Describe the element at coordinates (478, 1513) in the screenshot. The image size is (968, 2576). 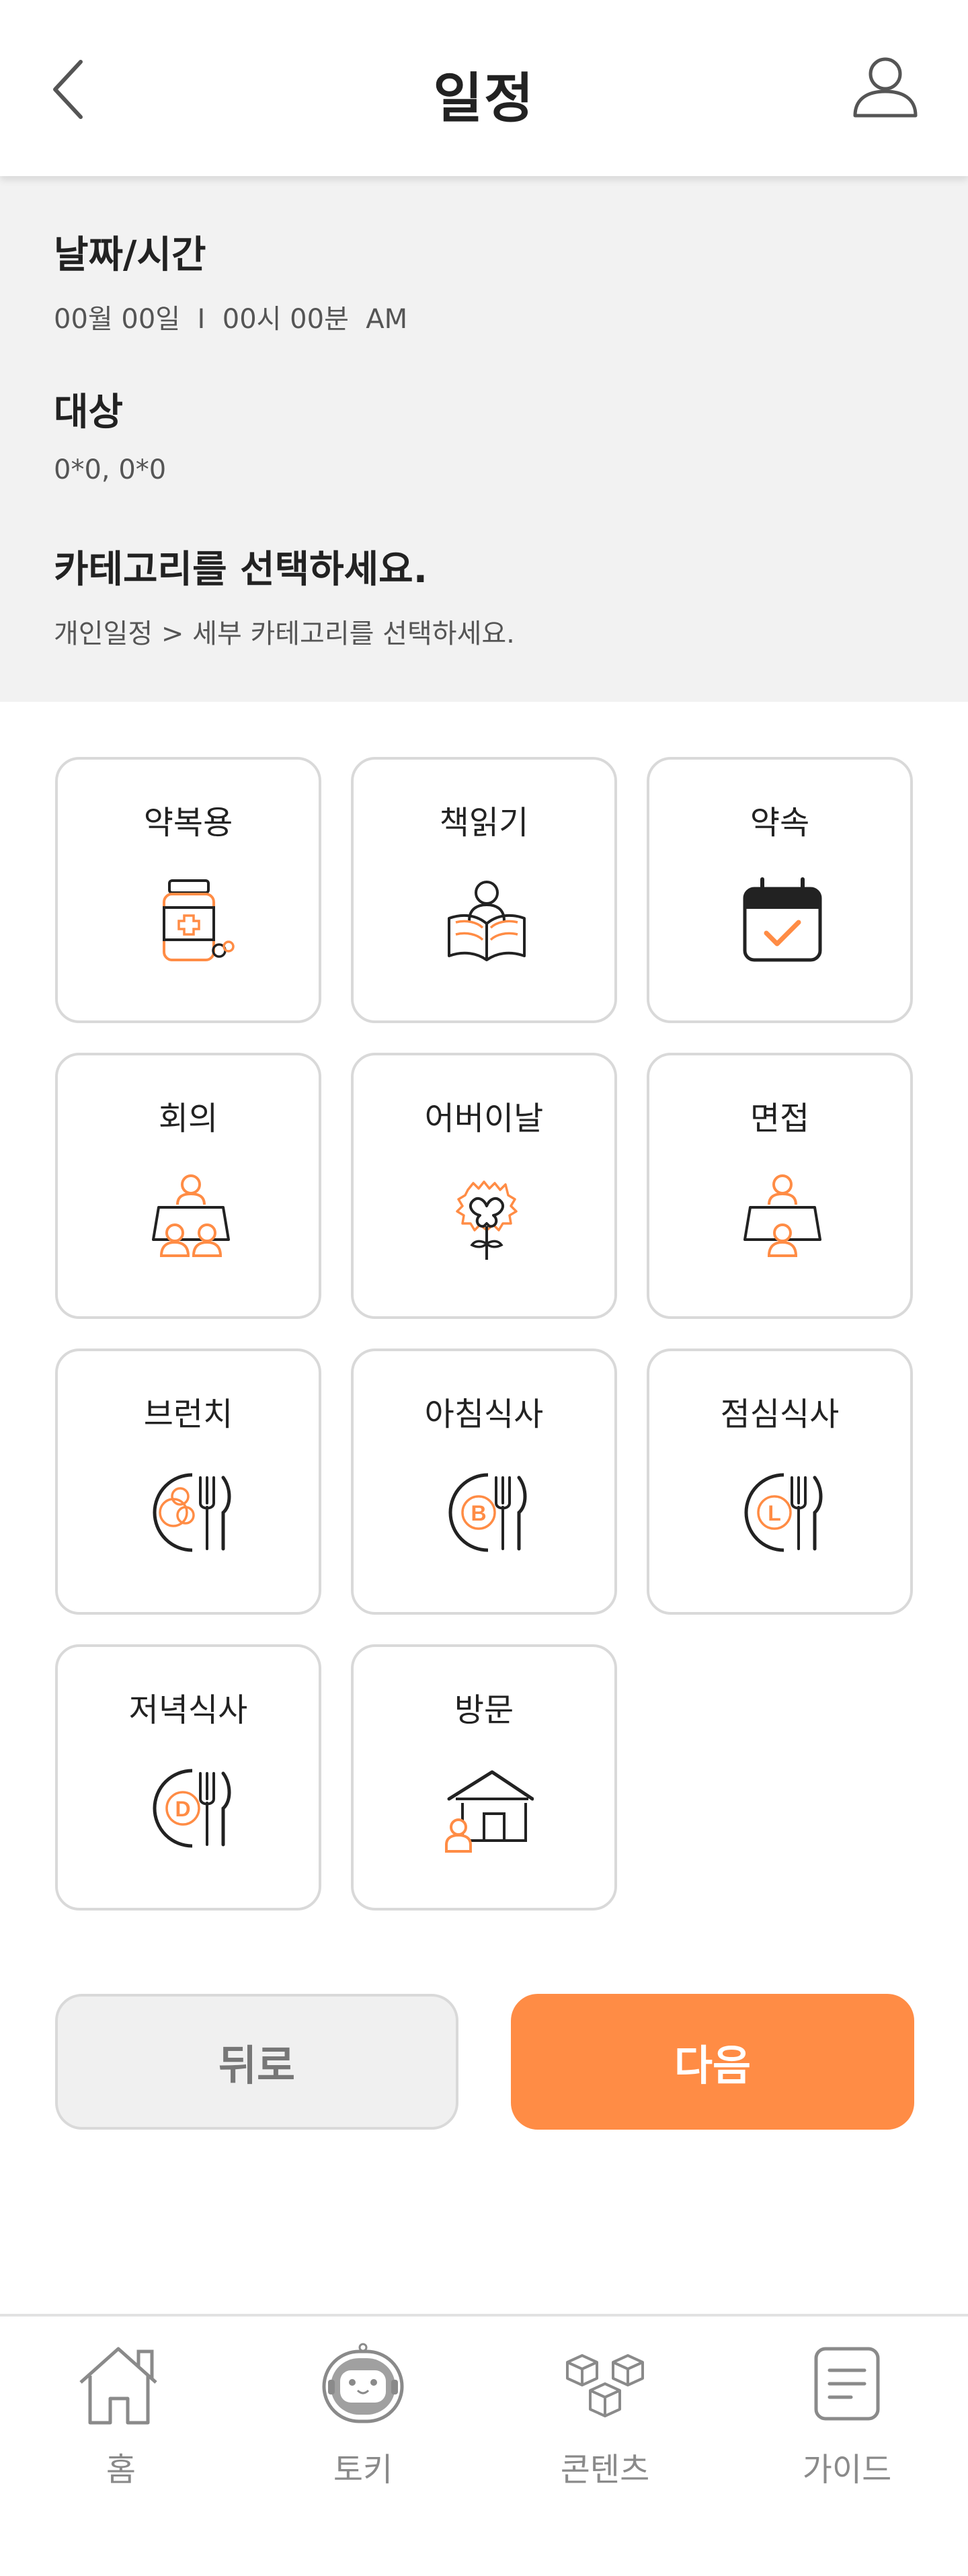
I see `svg-text: B` at that location.